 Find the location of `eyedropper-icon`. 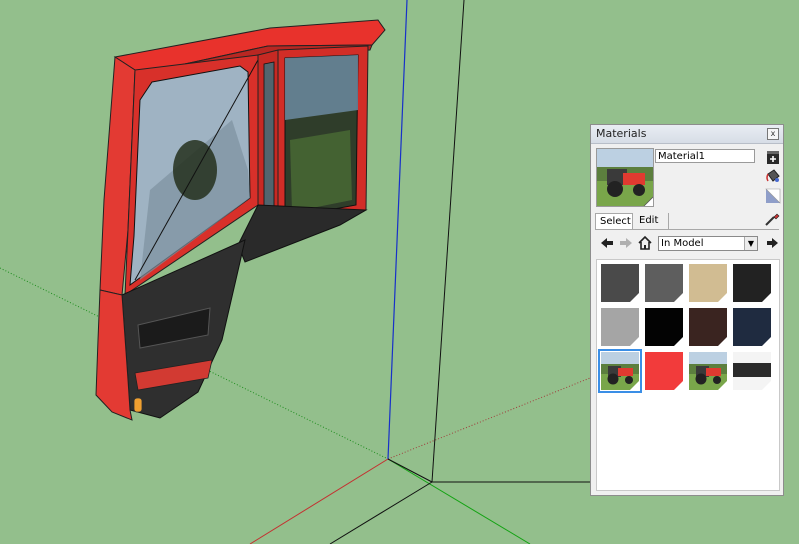

eyedropper-icon is located at coordinates (772, 219).